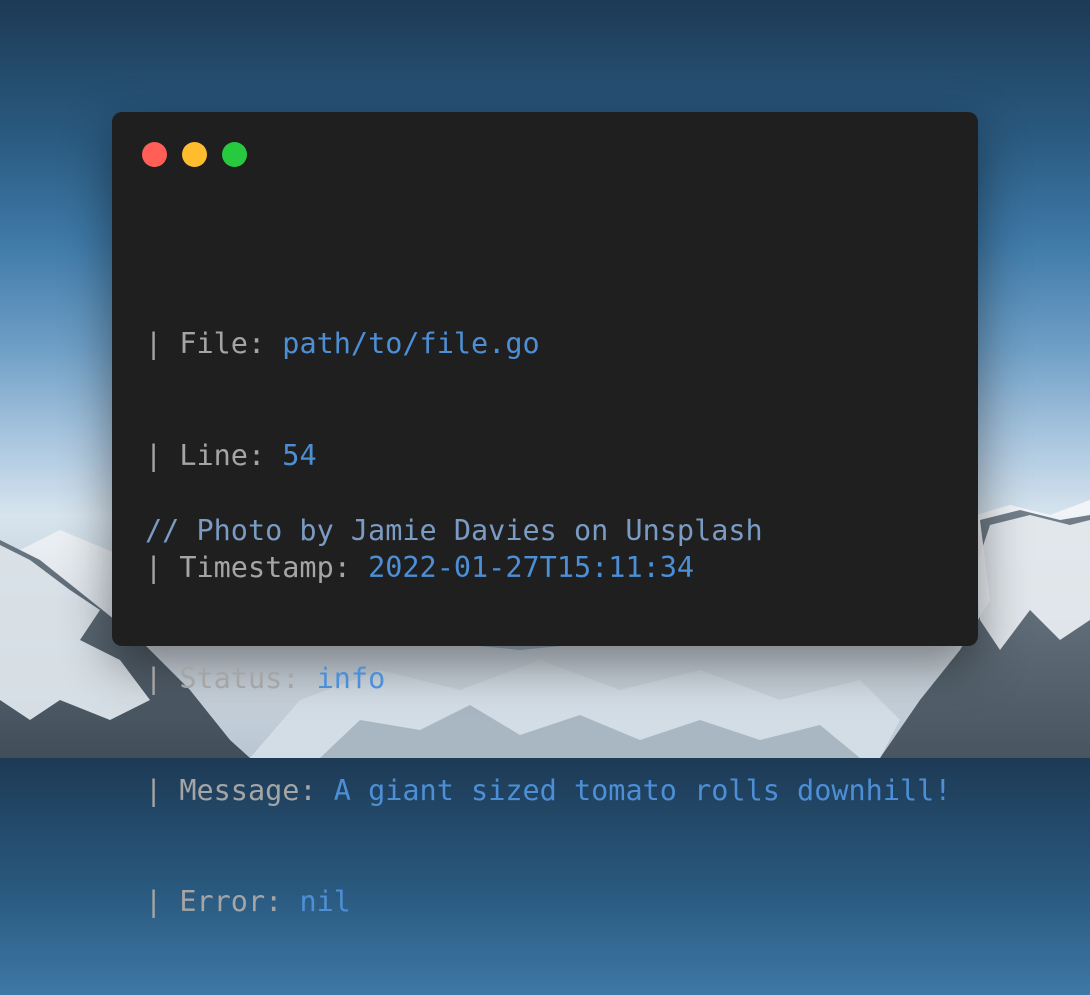  I want to click on log-value-status: info, so click(351, 679).